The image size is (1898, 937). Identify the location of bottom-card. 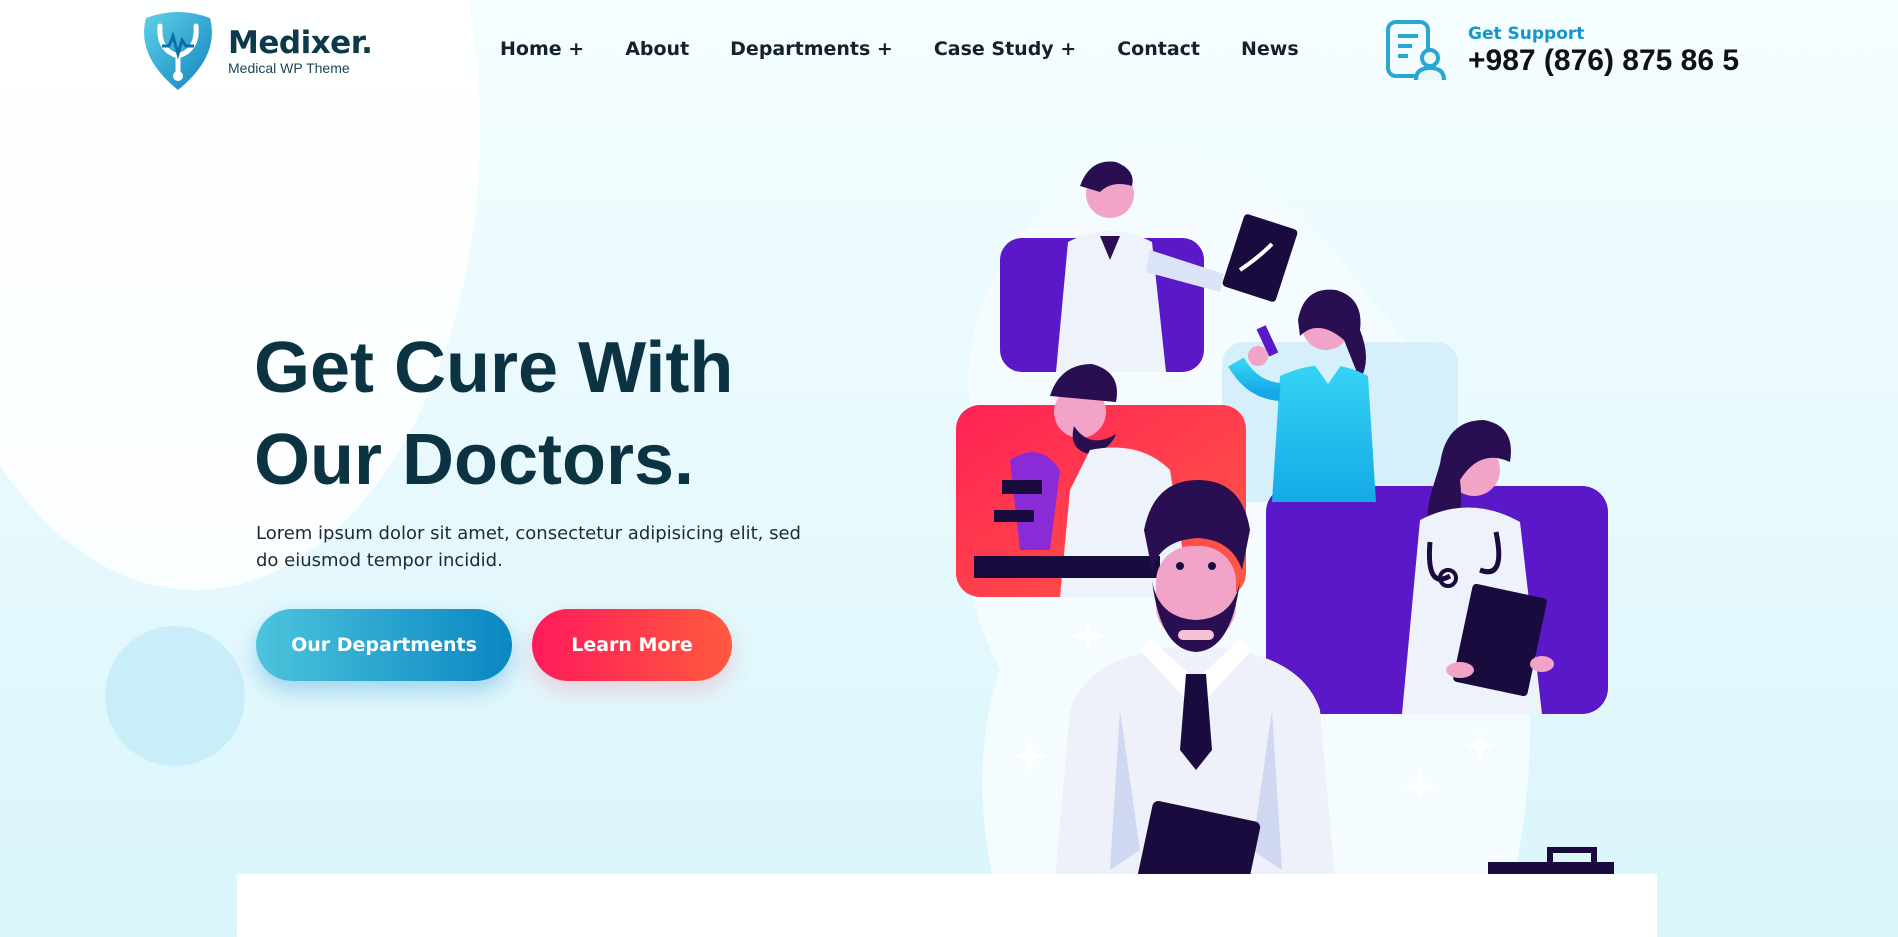
(947, 905).